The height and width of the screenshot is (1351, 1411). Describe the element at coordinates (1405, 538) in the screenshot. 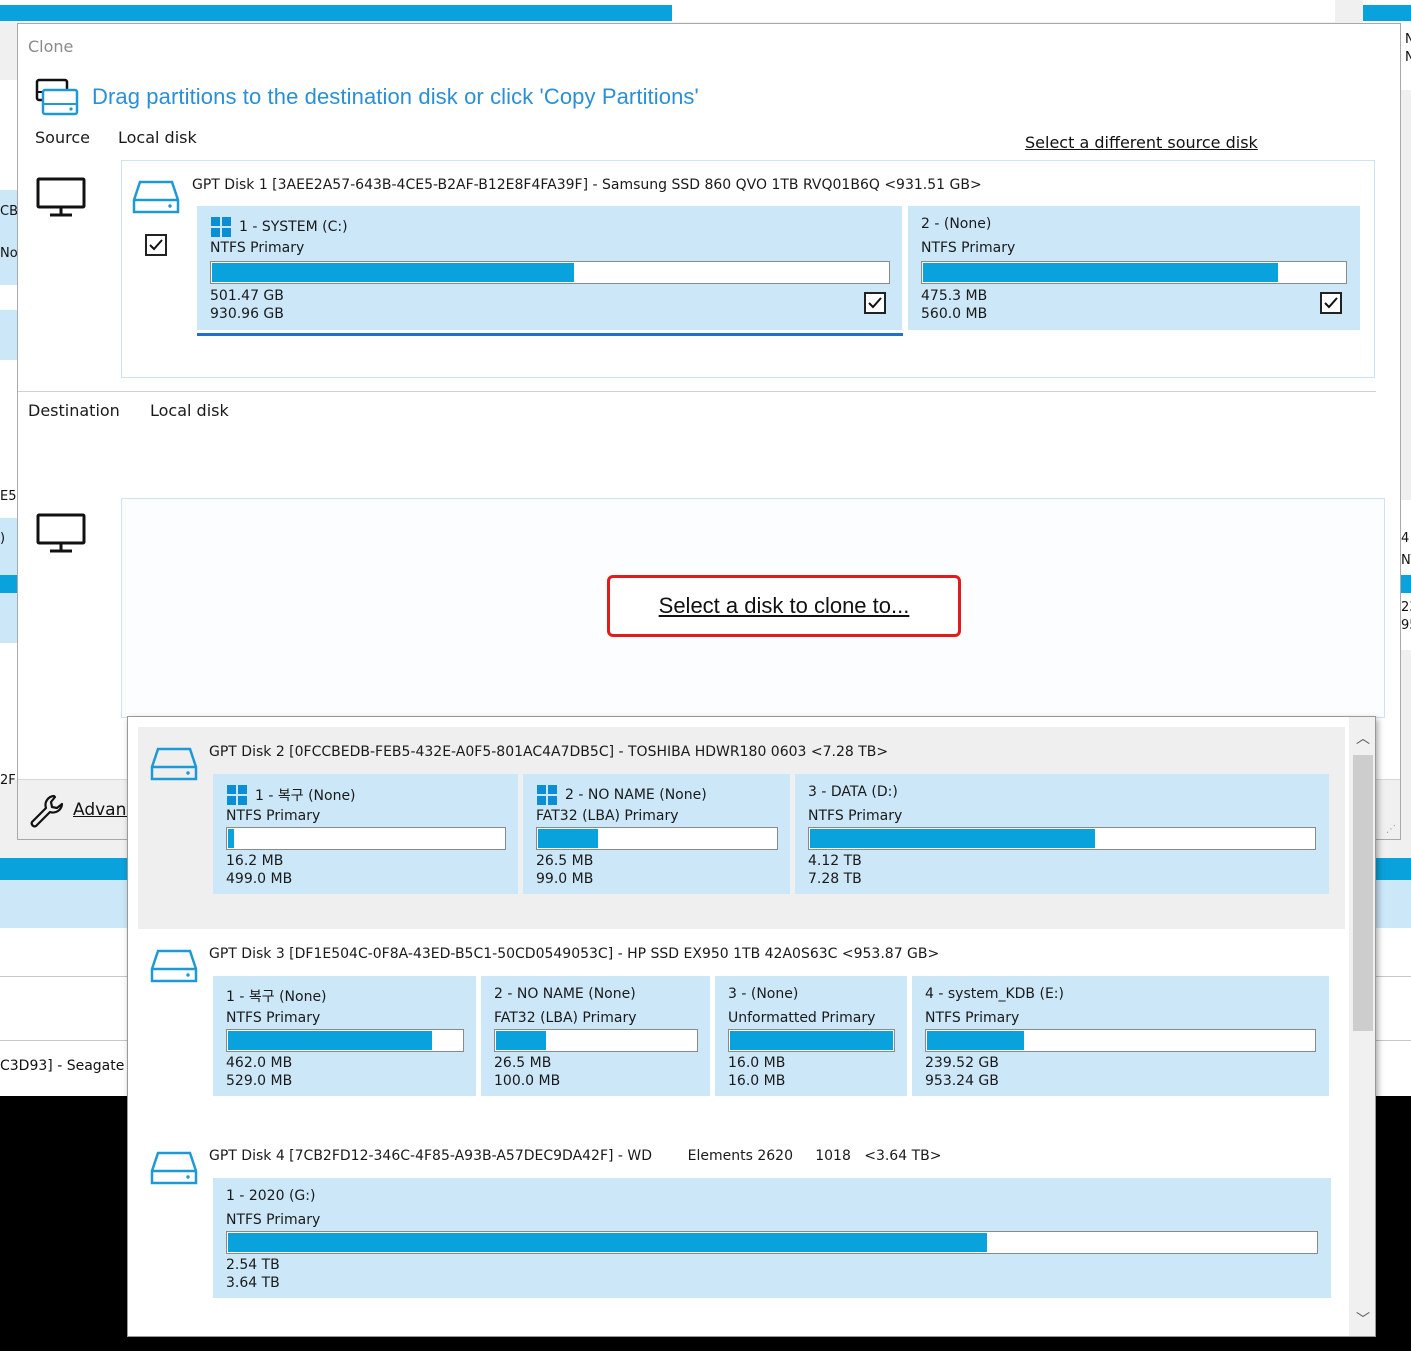

I see `bg-fragment: 4` at that location.